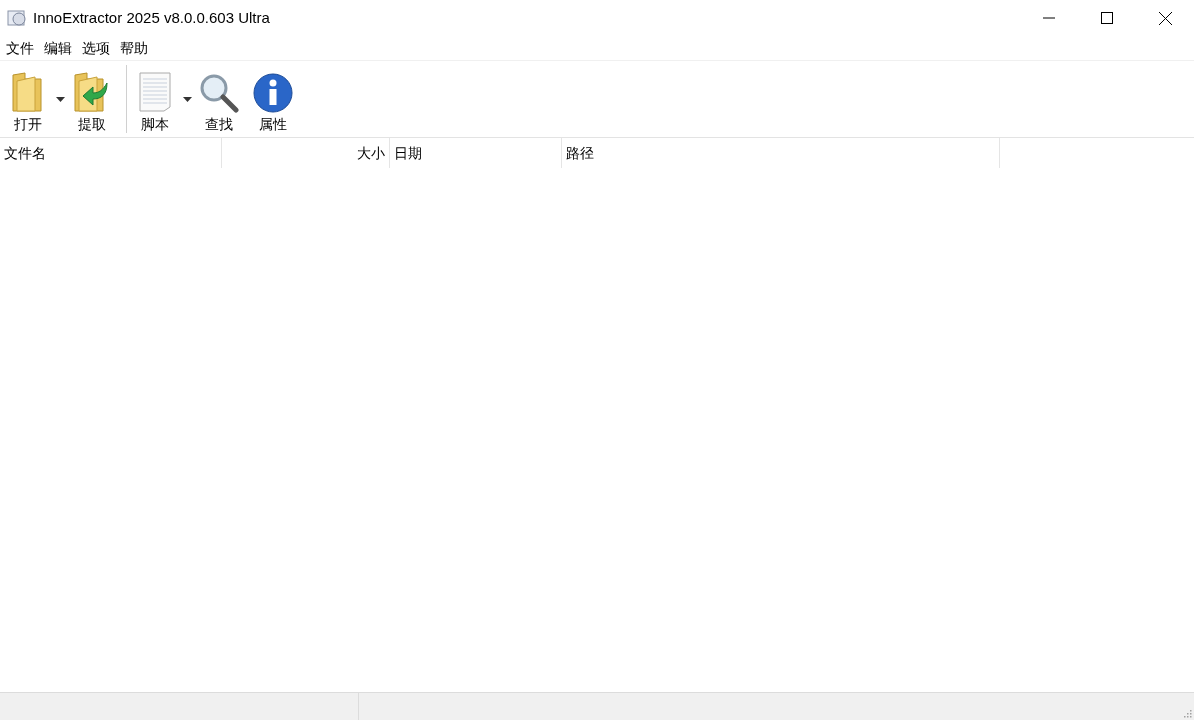 This screenshot has height=720, width=1194. Describe the element at coordinates (273, 93) in the screenshot. I see `info-icon` at that location.